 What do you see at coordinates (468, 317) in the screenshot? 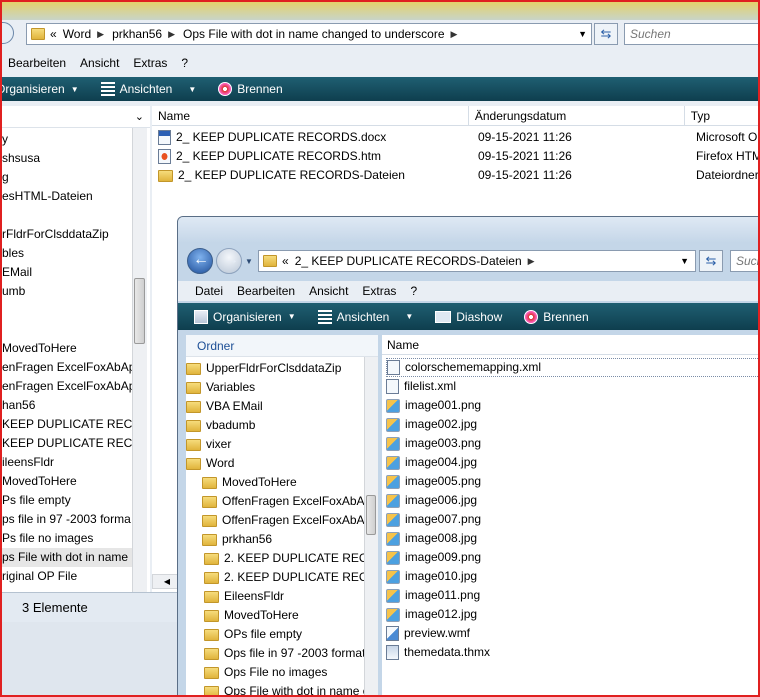
I see `slideshow-button: Diashow` at bounding box center [468, 317].